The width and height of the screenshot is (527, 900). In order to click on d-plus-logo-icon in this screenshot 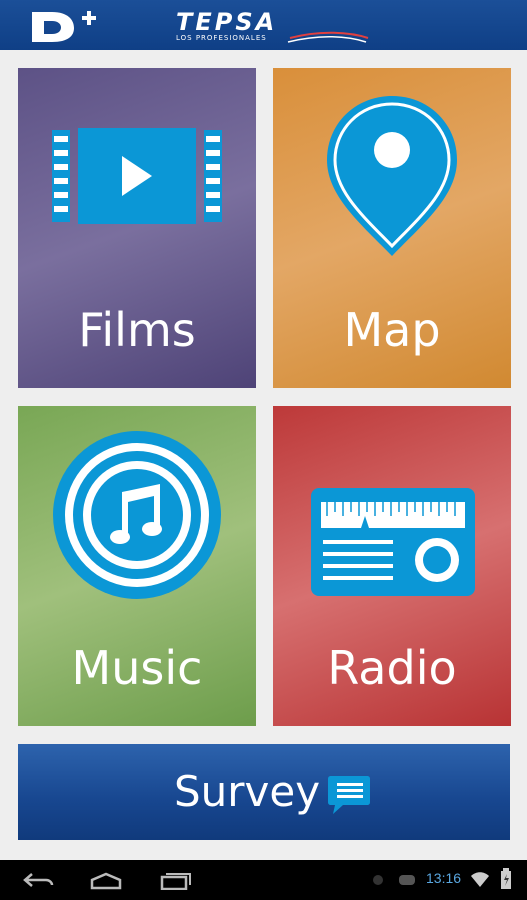, I will do `click(64, 26)`.